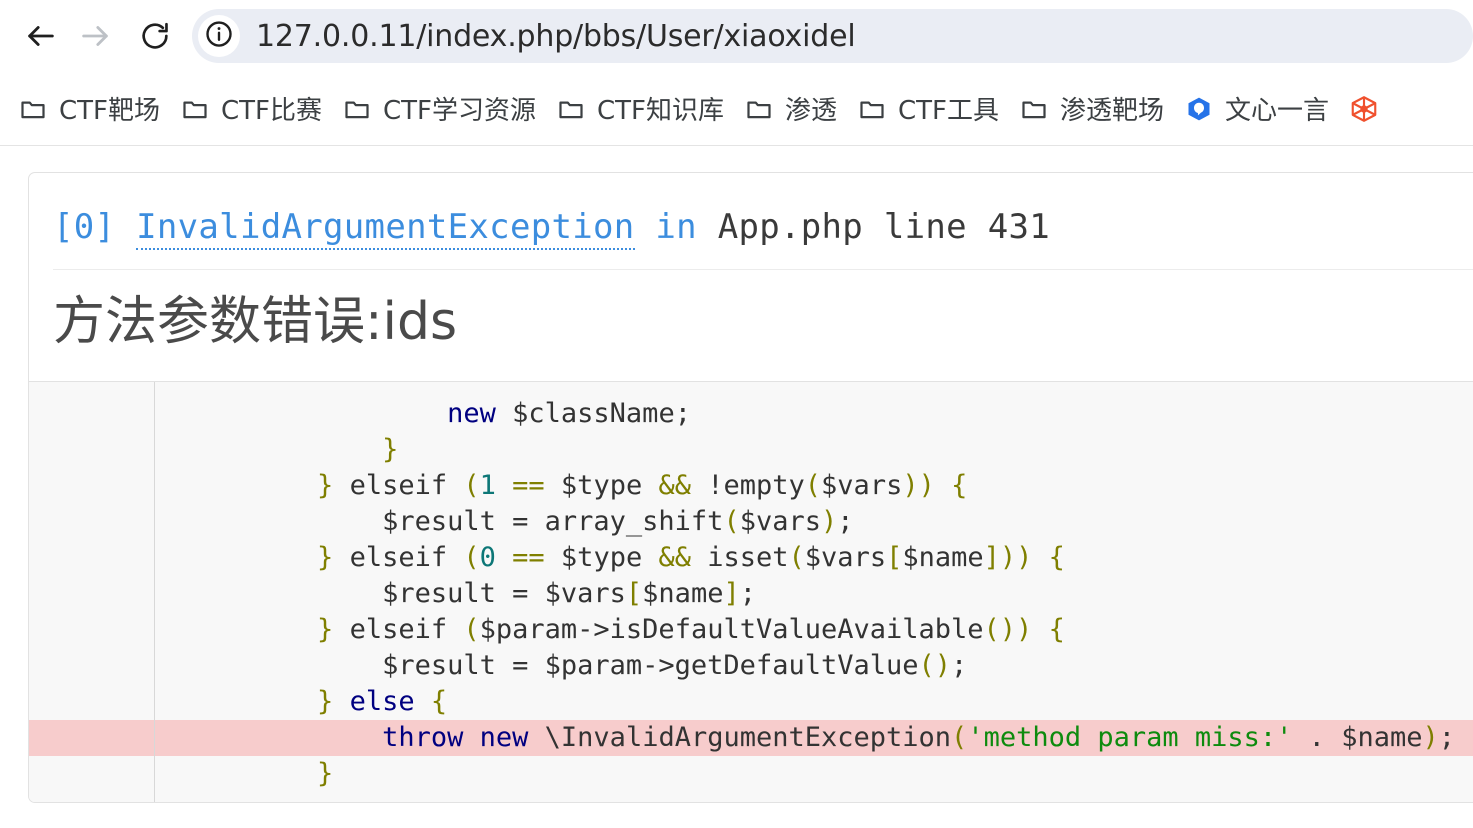 This screenshot has height=828, width=1473. Describe the element at coordinates (790, 227) in the screenshot. I see `exception-file: App.php` at that location.